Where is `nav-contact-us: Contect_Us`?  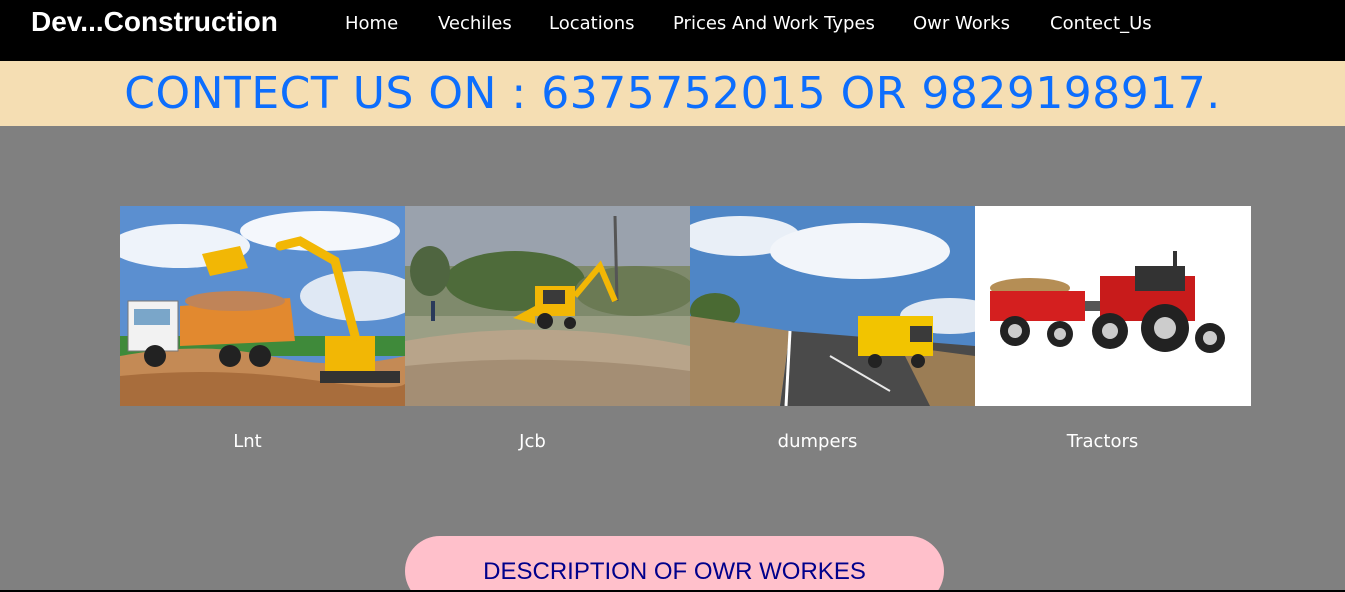
nav-contact-us: Contect_Us is located at coordinates (1101, 24).